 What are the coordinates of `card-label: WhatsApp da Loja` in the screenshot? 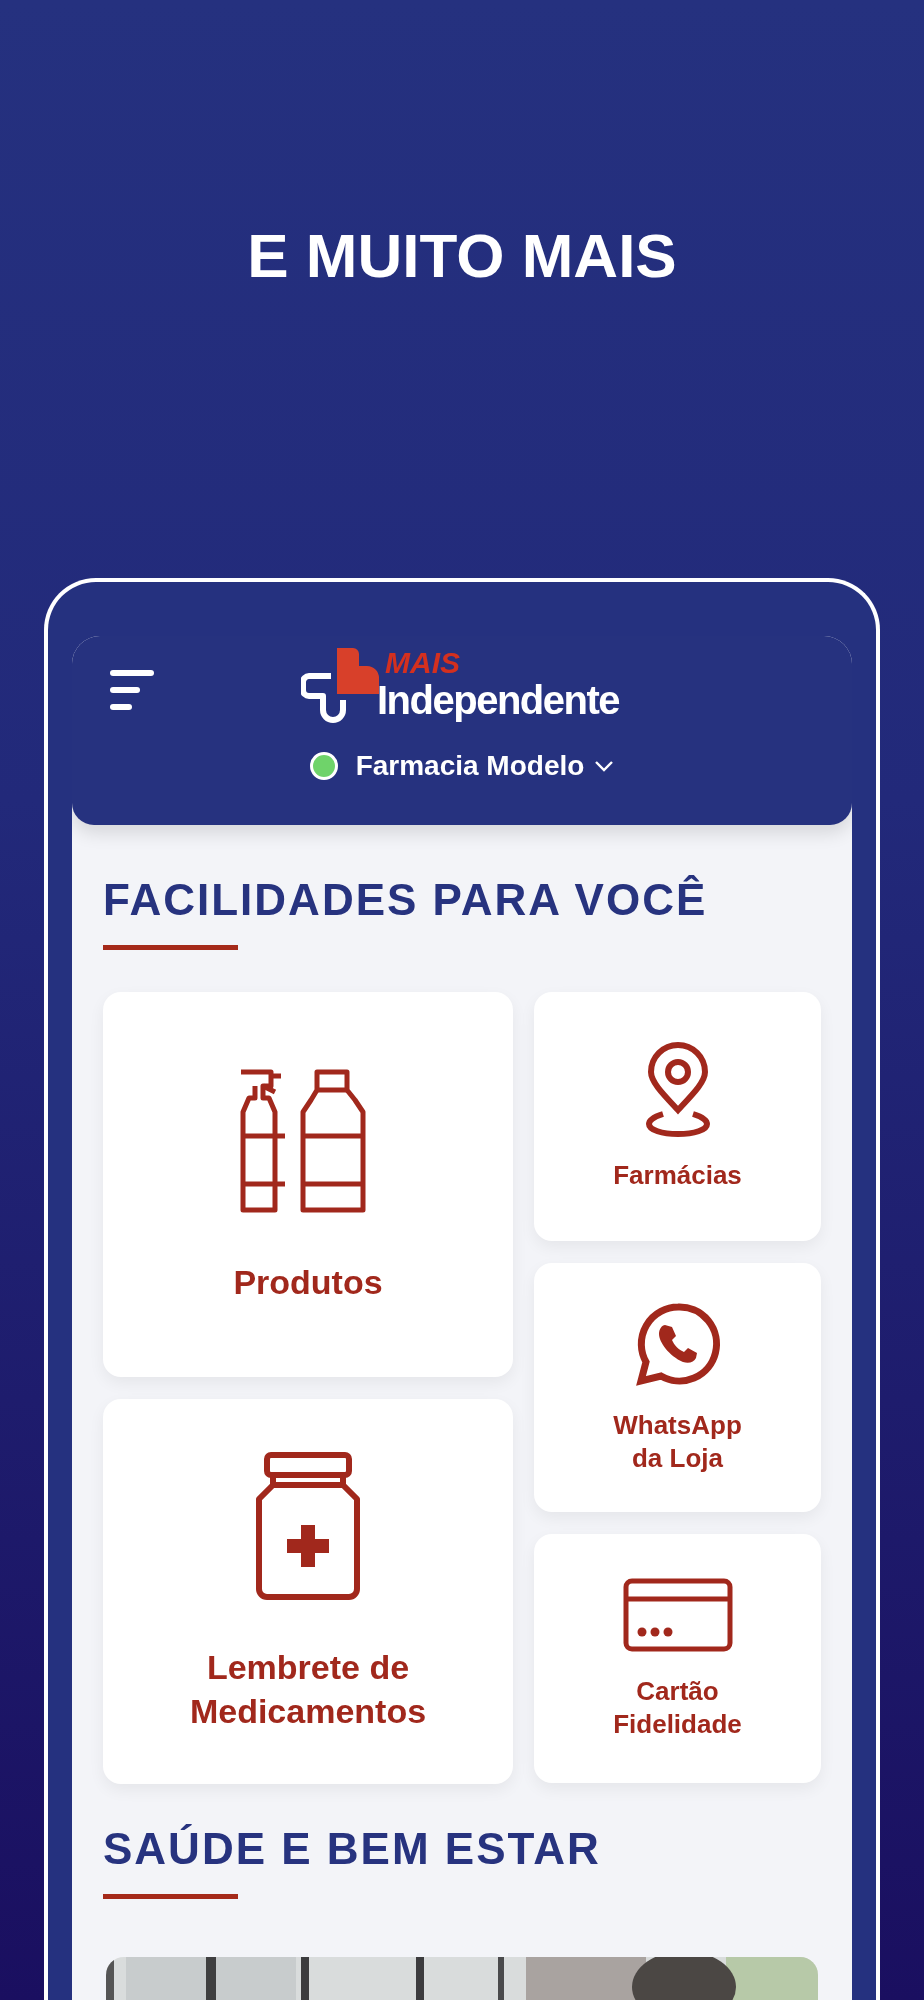 It's located at (677, 1441).